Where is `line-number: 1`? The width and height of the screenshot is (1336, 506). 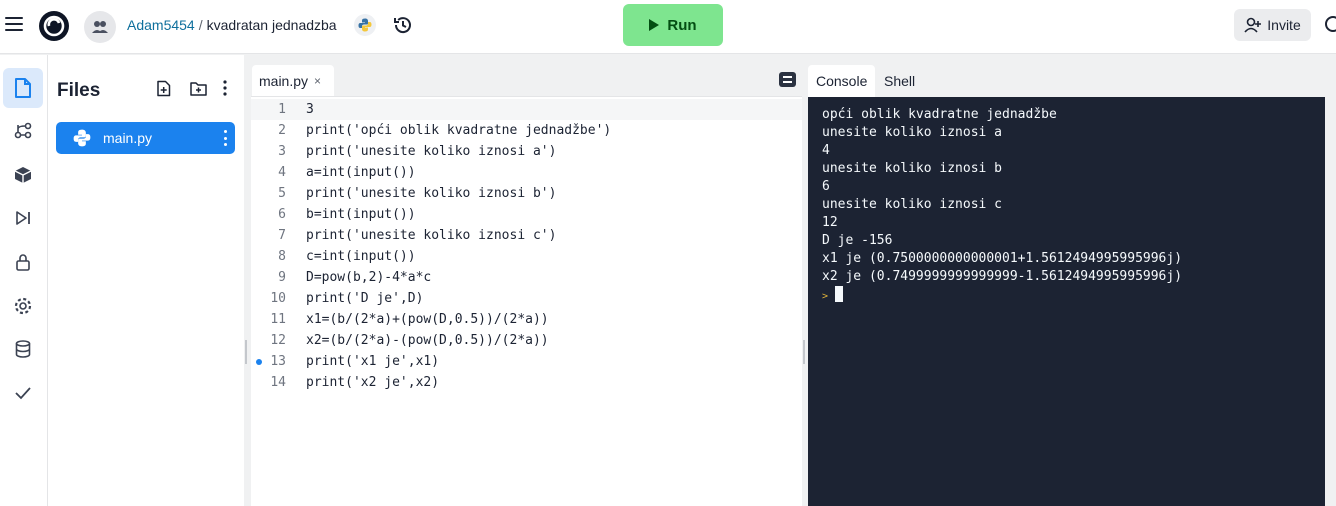 line-number: 1 is located at coordinates (282, 109).